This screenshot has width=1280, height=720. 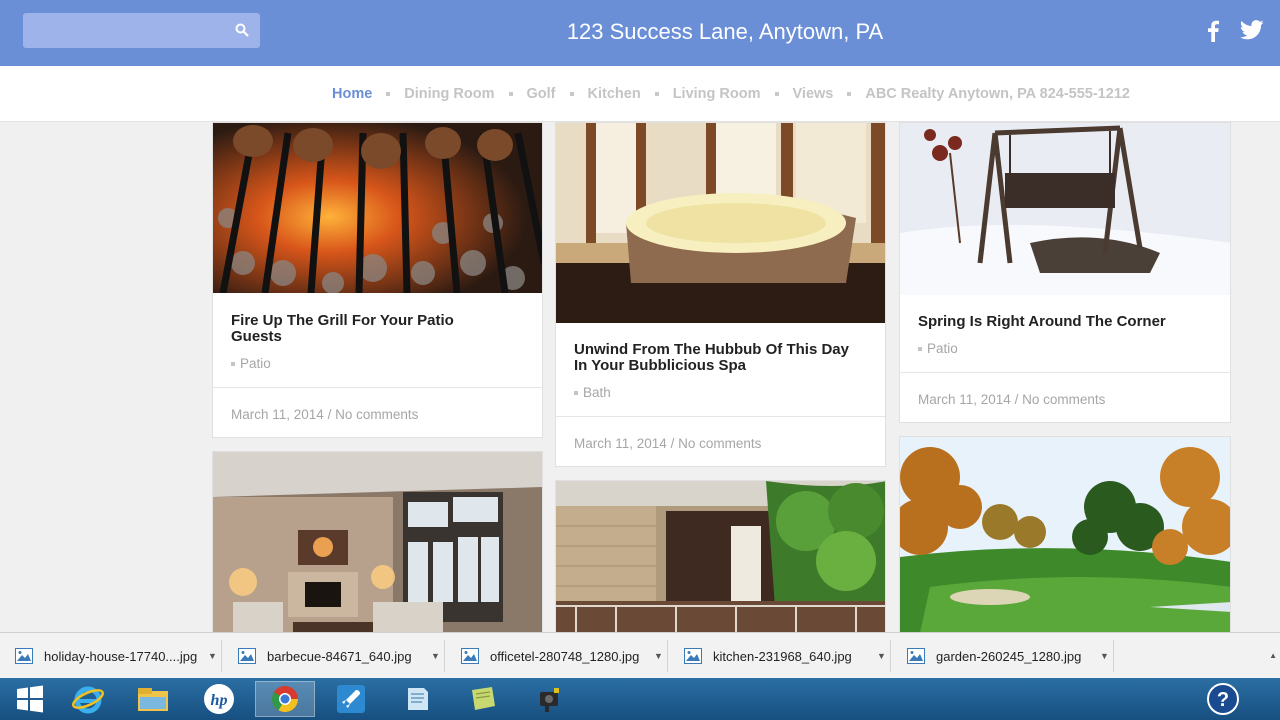 What do you see at coordinates (549, 699) in the screenshot?
I see `camera-app-icon` at bounding box center [549, 699].